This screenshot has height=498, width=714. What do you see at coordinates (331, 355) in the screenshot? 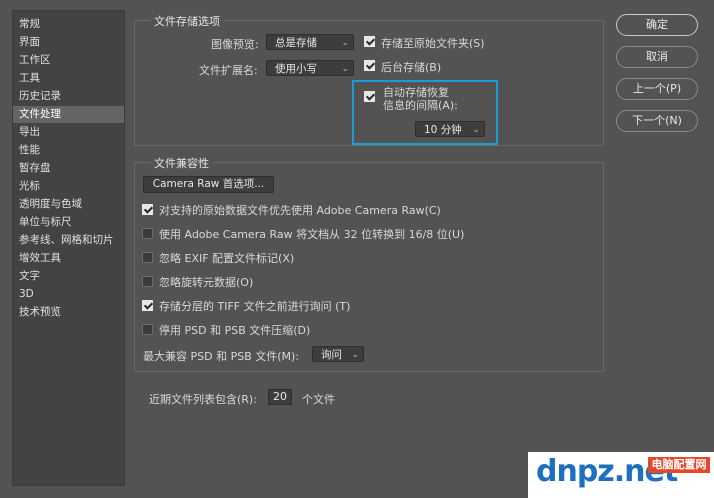
I see `maximize-compatibility-value: 询问` at bounding box center [331, 355].